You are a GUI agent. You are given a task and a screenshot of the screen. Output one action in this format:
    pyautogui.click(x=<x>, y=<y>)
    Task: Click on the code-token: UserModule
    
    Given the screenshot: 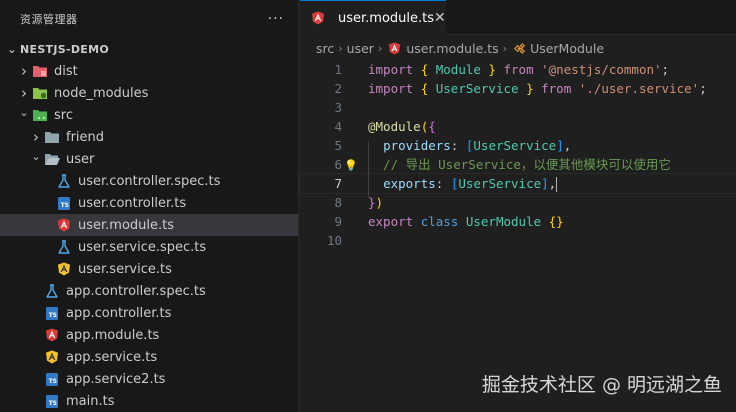 What is the action you would take?
    pyautogui.click(x=507, y=221)
    